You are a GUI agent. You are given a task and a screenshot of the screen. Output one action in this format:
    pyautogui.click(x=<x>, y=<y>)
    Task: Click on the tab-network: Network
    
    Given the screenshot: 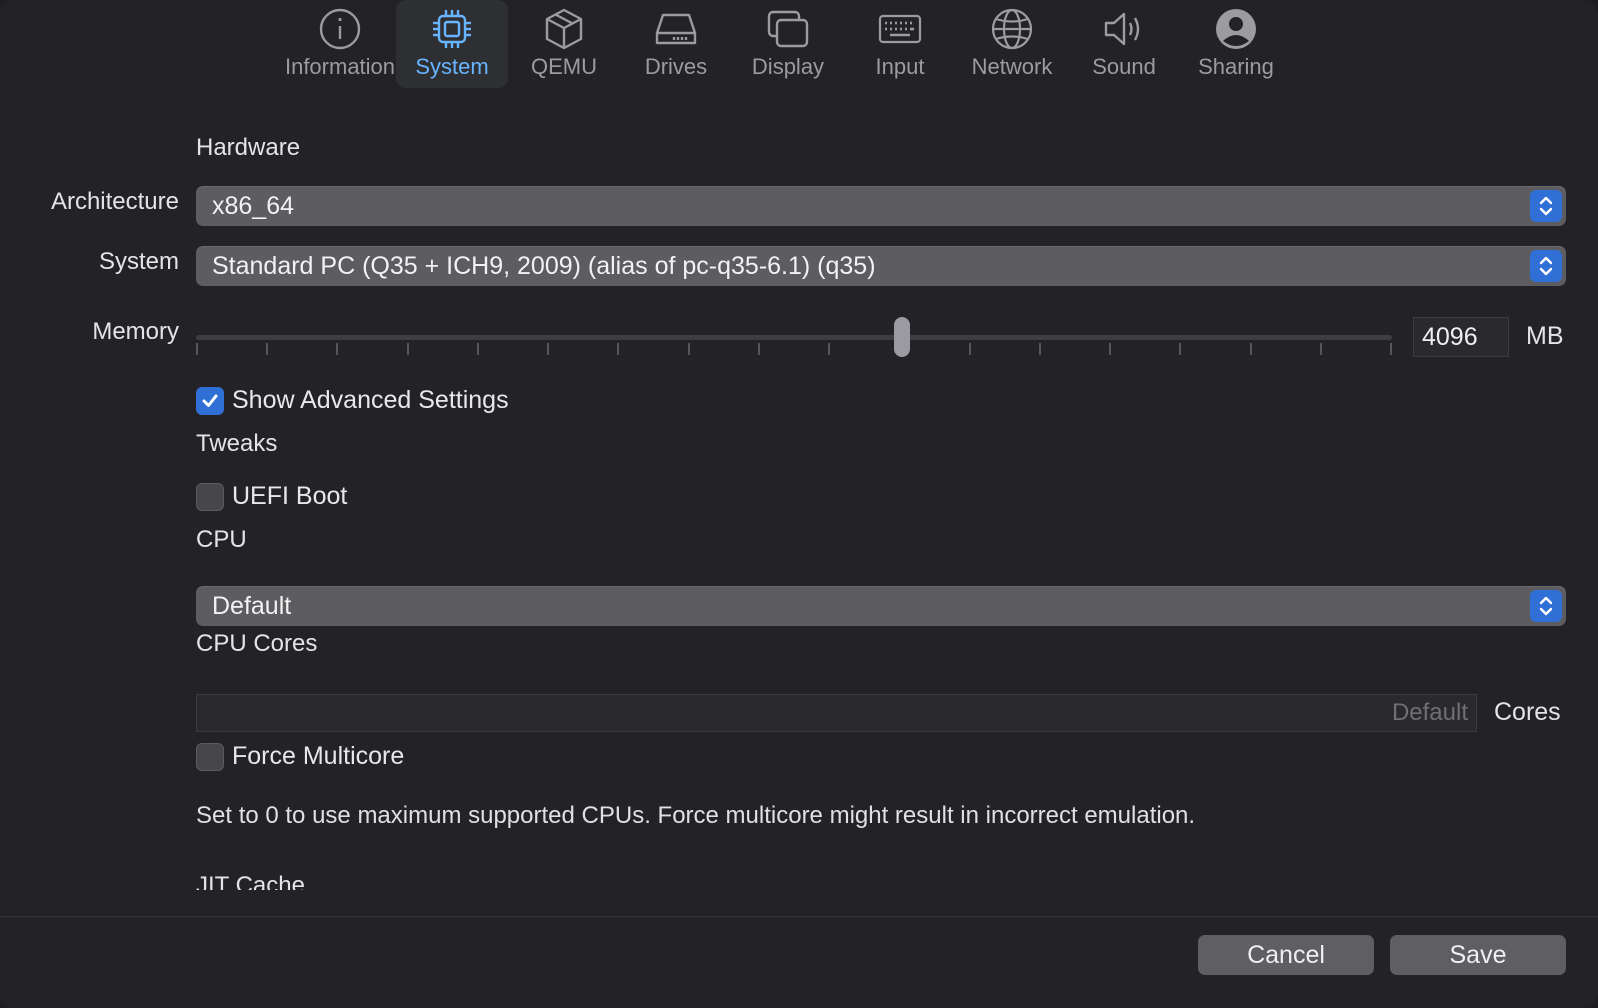 What is the action you would take?
    pyautogui.click(x=1012, y=44)
    